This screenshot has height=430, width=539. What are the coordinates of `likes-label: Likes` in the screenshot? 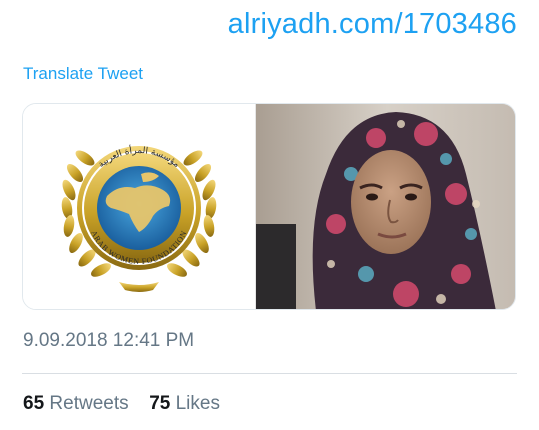 It's located at (197, 403).